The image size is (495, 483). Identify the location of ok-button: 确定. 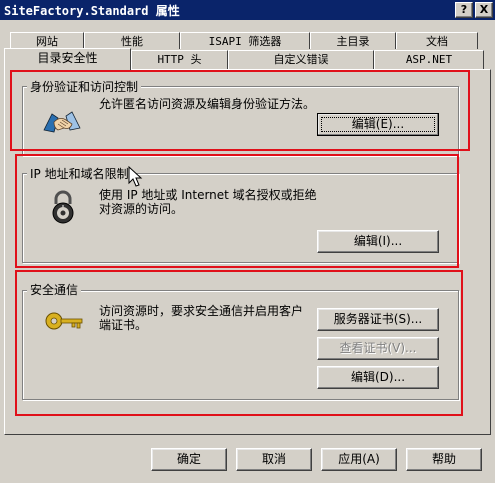
(189, 459).